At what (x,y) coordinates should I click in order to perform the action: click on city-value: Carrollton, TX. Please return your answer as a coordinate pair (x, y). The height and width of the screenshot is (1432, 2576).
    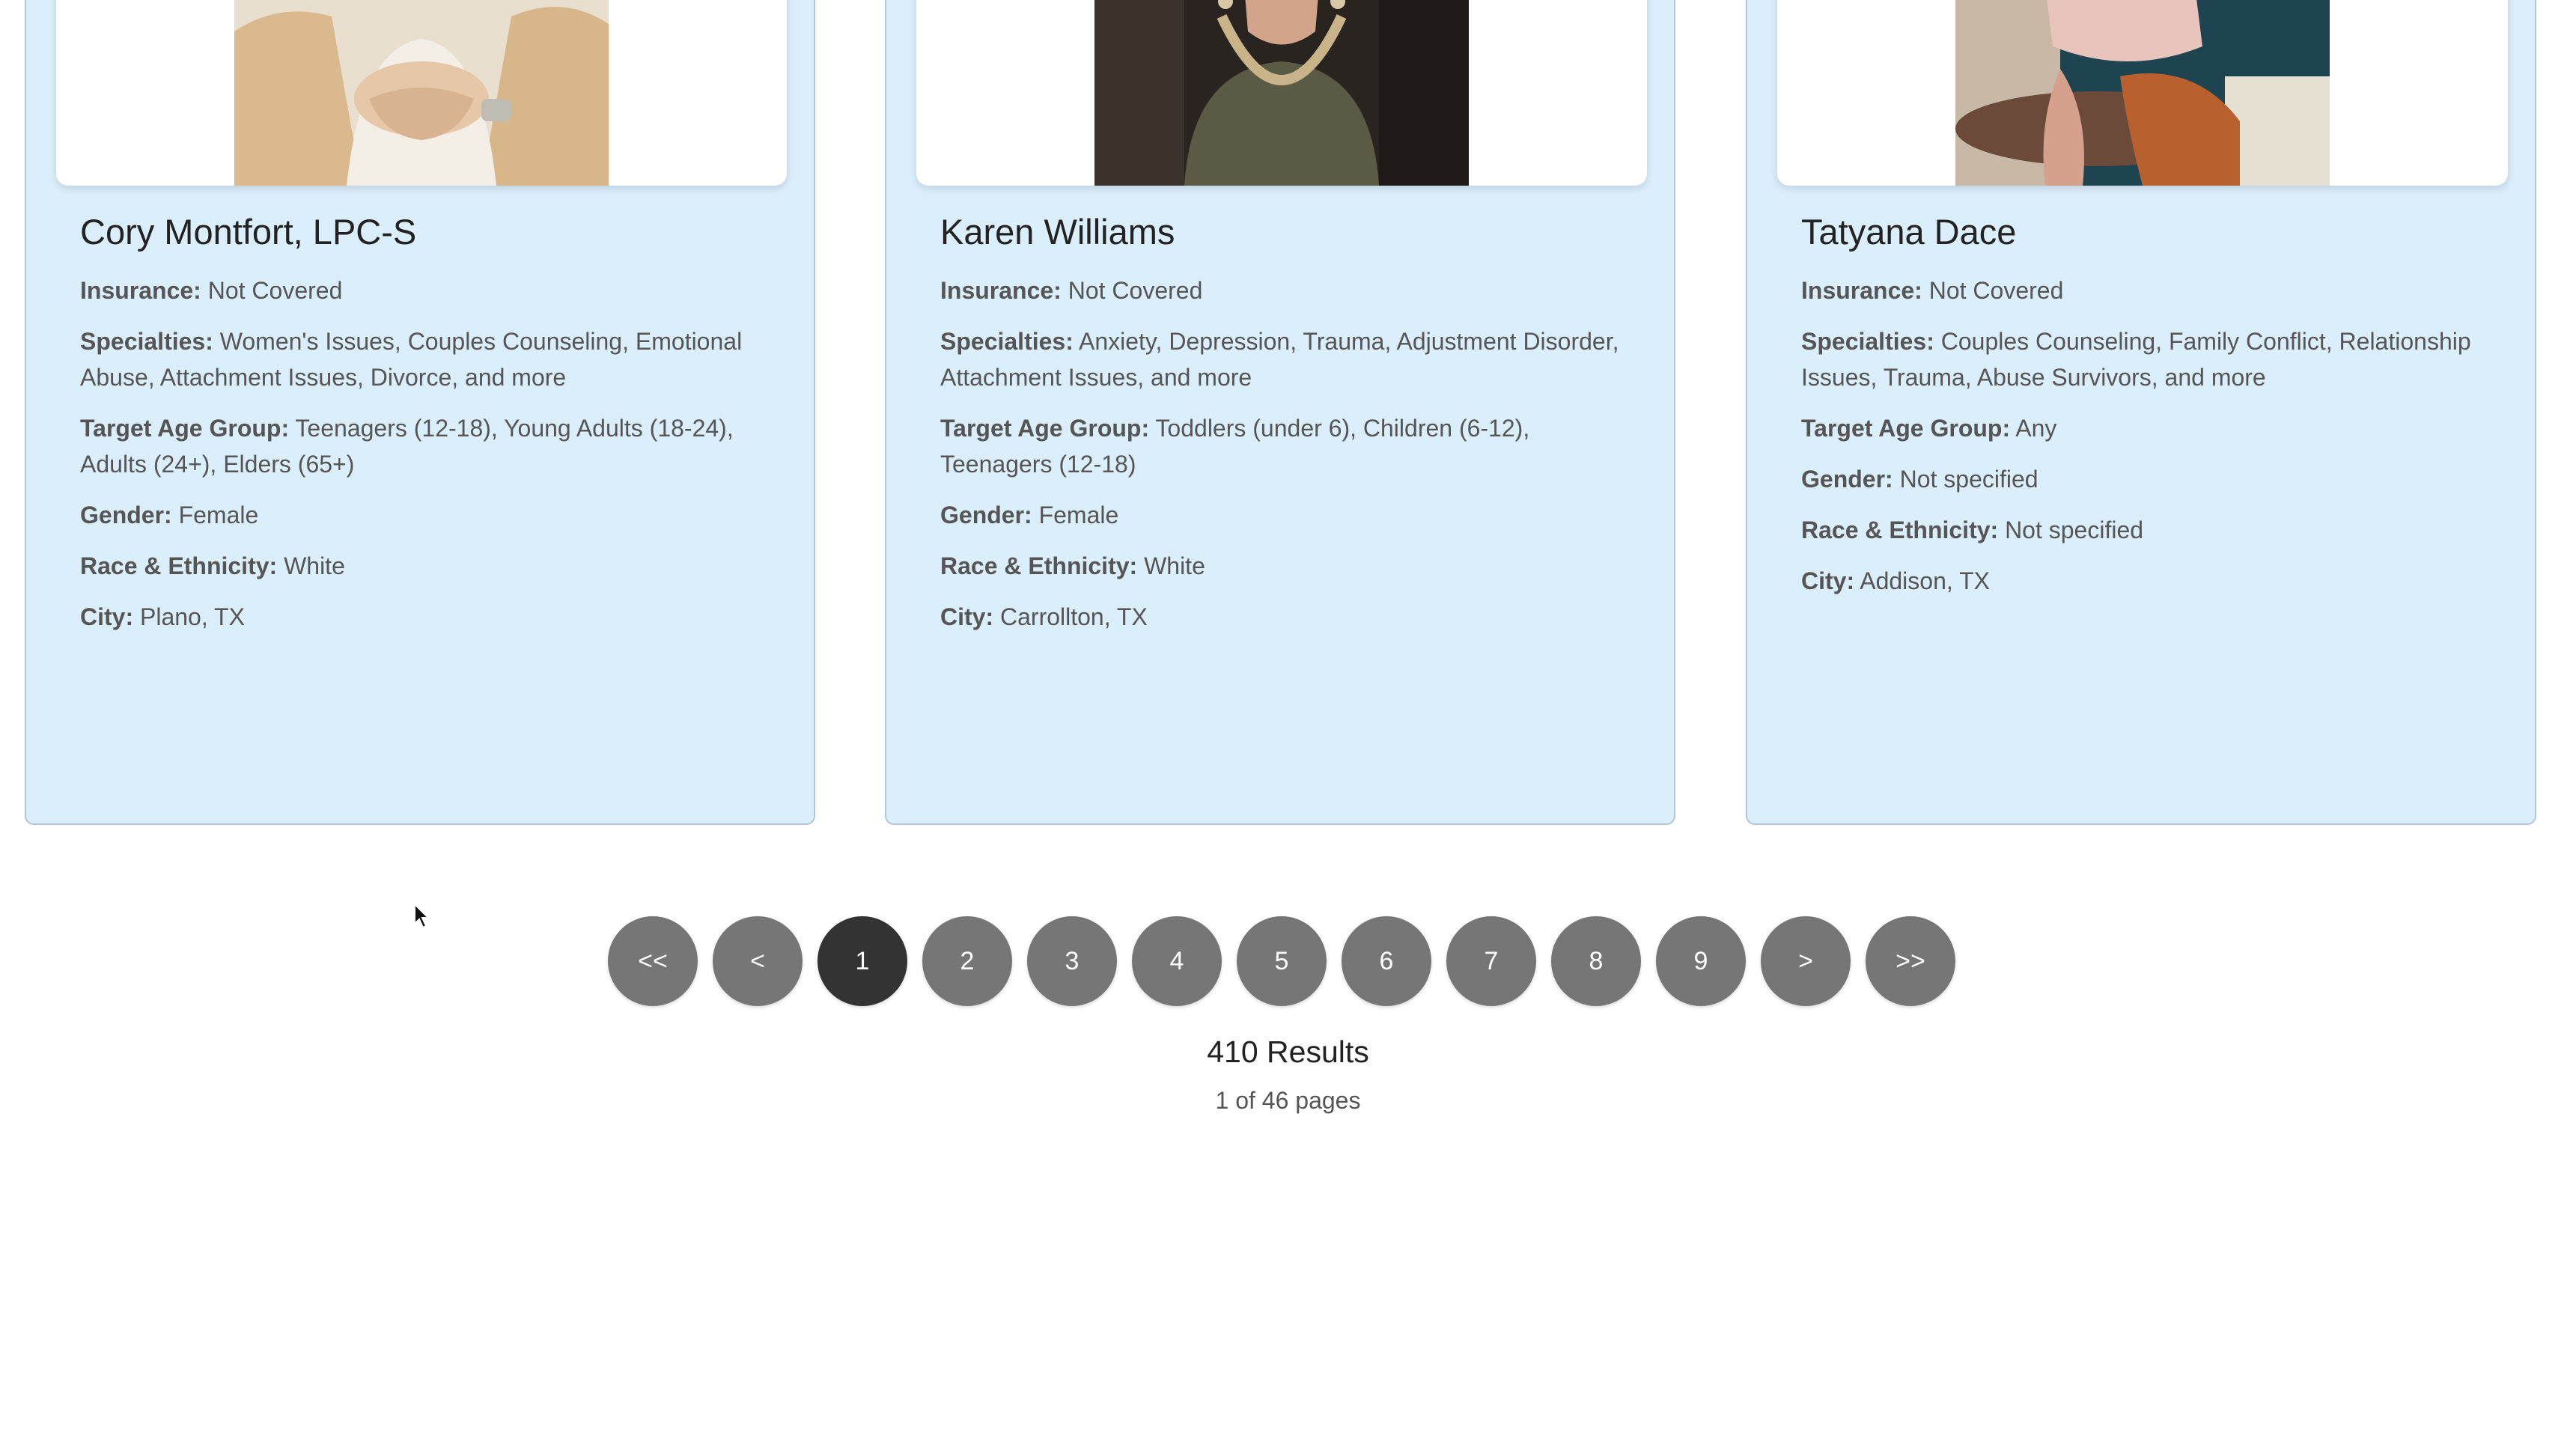
    Looking at the image, I should click on (1074, 616).